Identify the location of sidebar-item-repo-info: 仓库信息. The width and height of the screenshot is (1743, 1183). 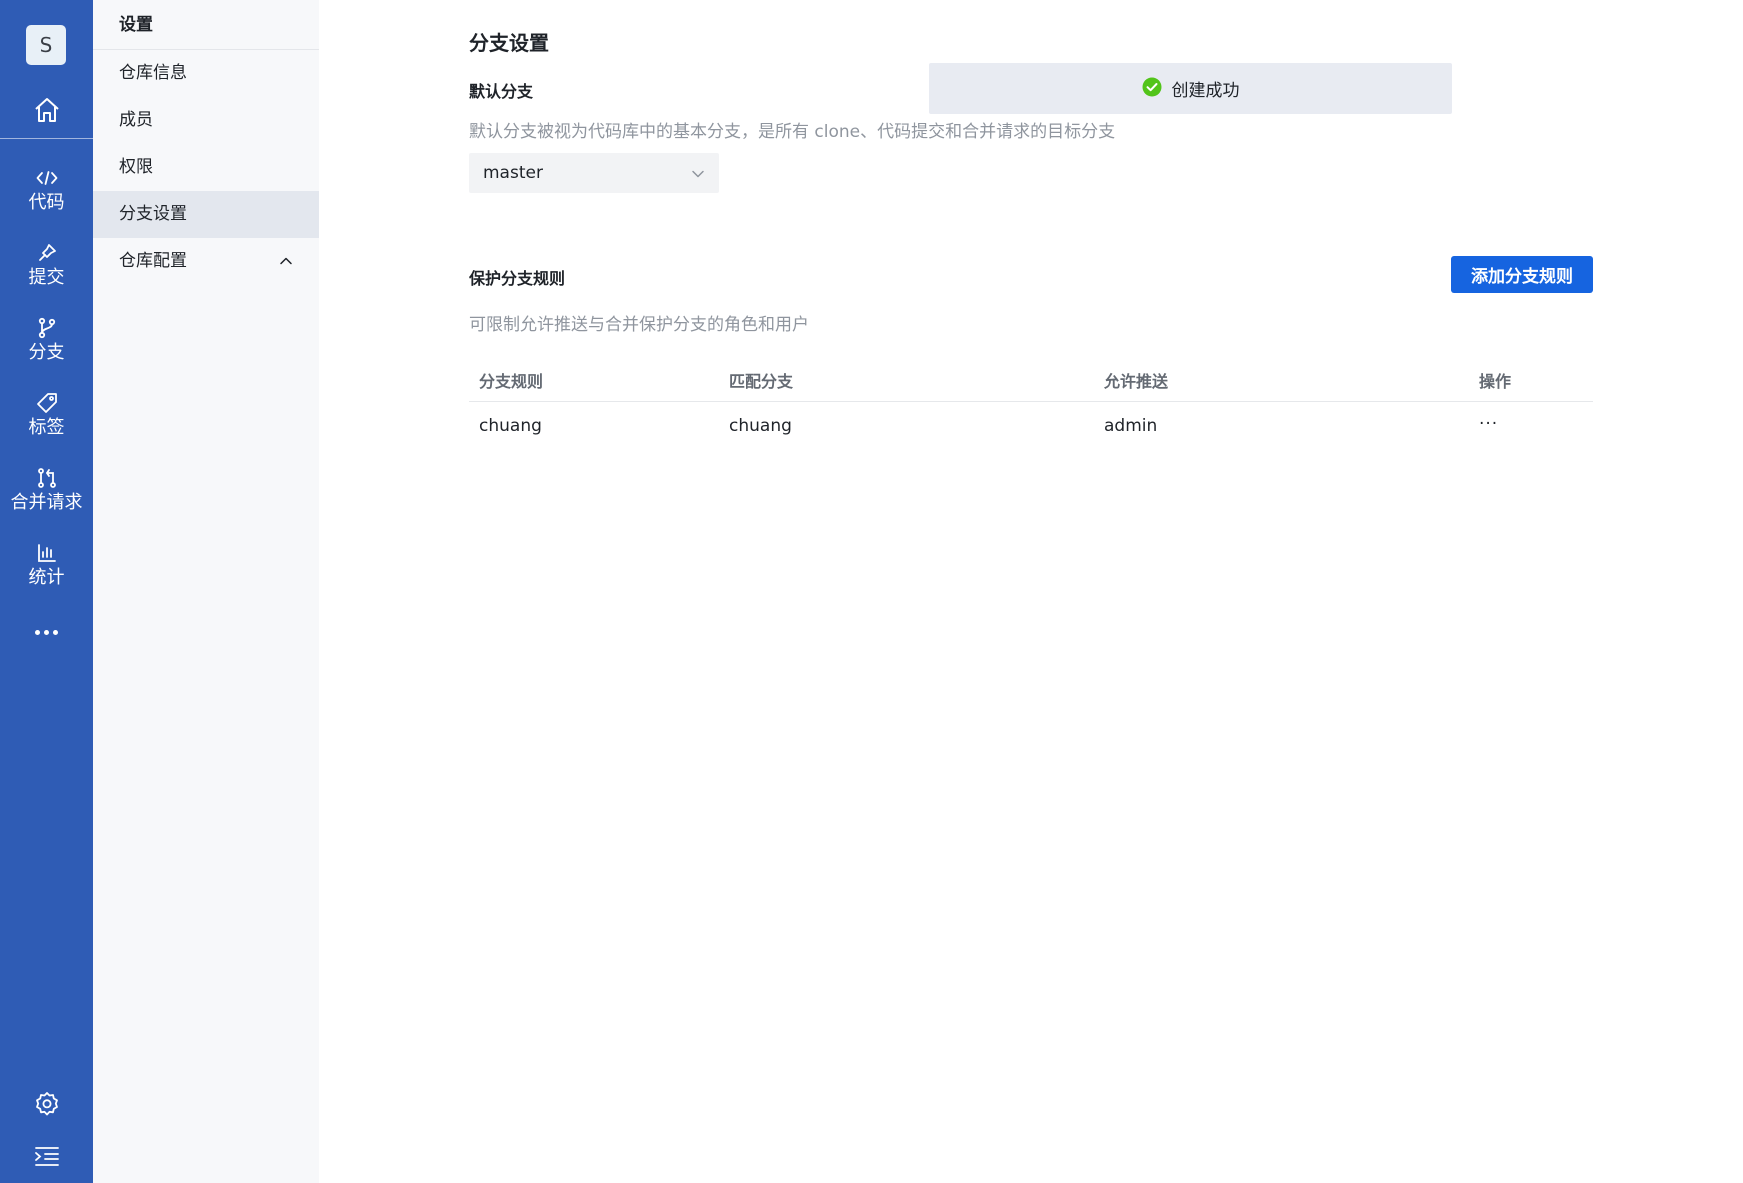
(206, 73).